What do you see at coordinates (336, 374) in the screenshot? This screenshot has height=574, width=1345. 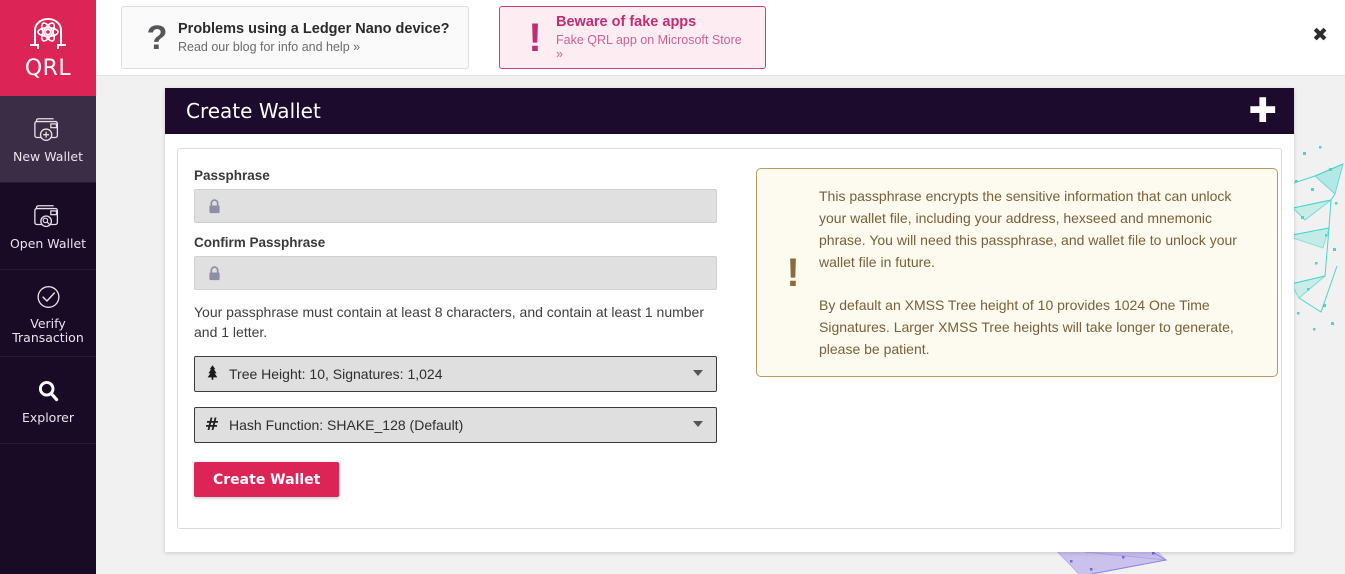 I see `tree-height-value: Tree Height: 10, Signatures: 1,024` at bounding box center [336, 374].